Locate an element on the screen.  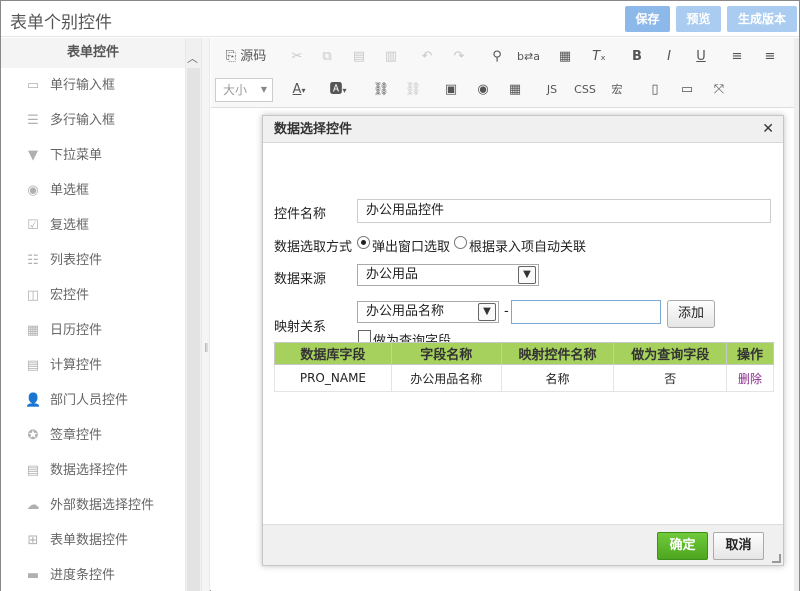
control-name-input: 办公用品控件 is located at coordinates (564, 211).